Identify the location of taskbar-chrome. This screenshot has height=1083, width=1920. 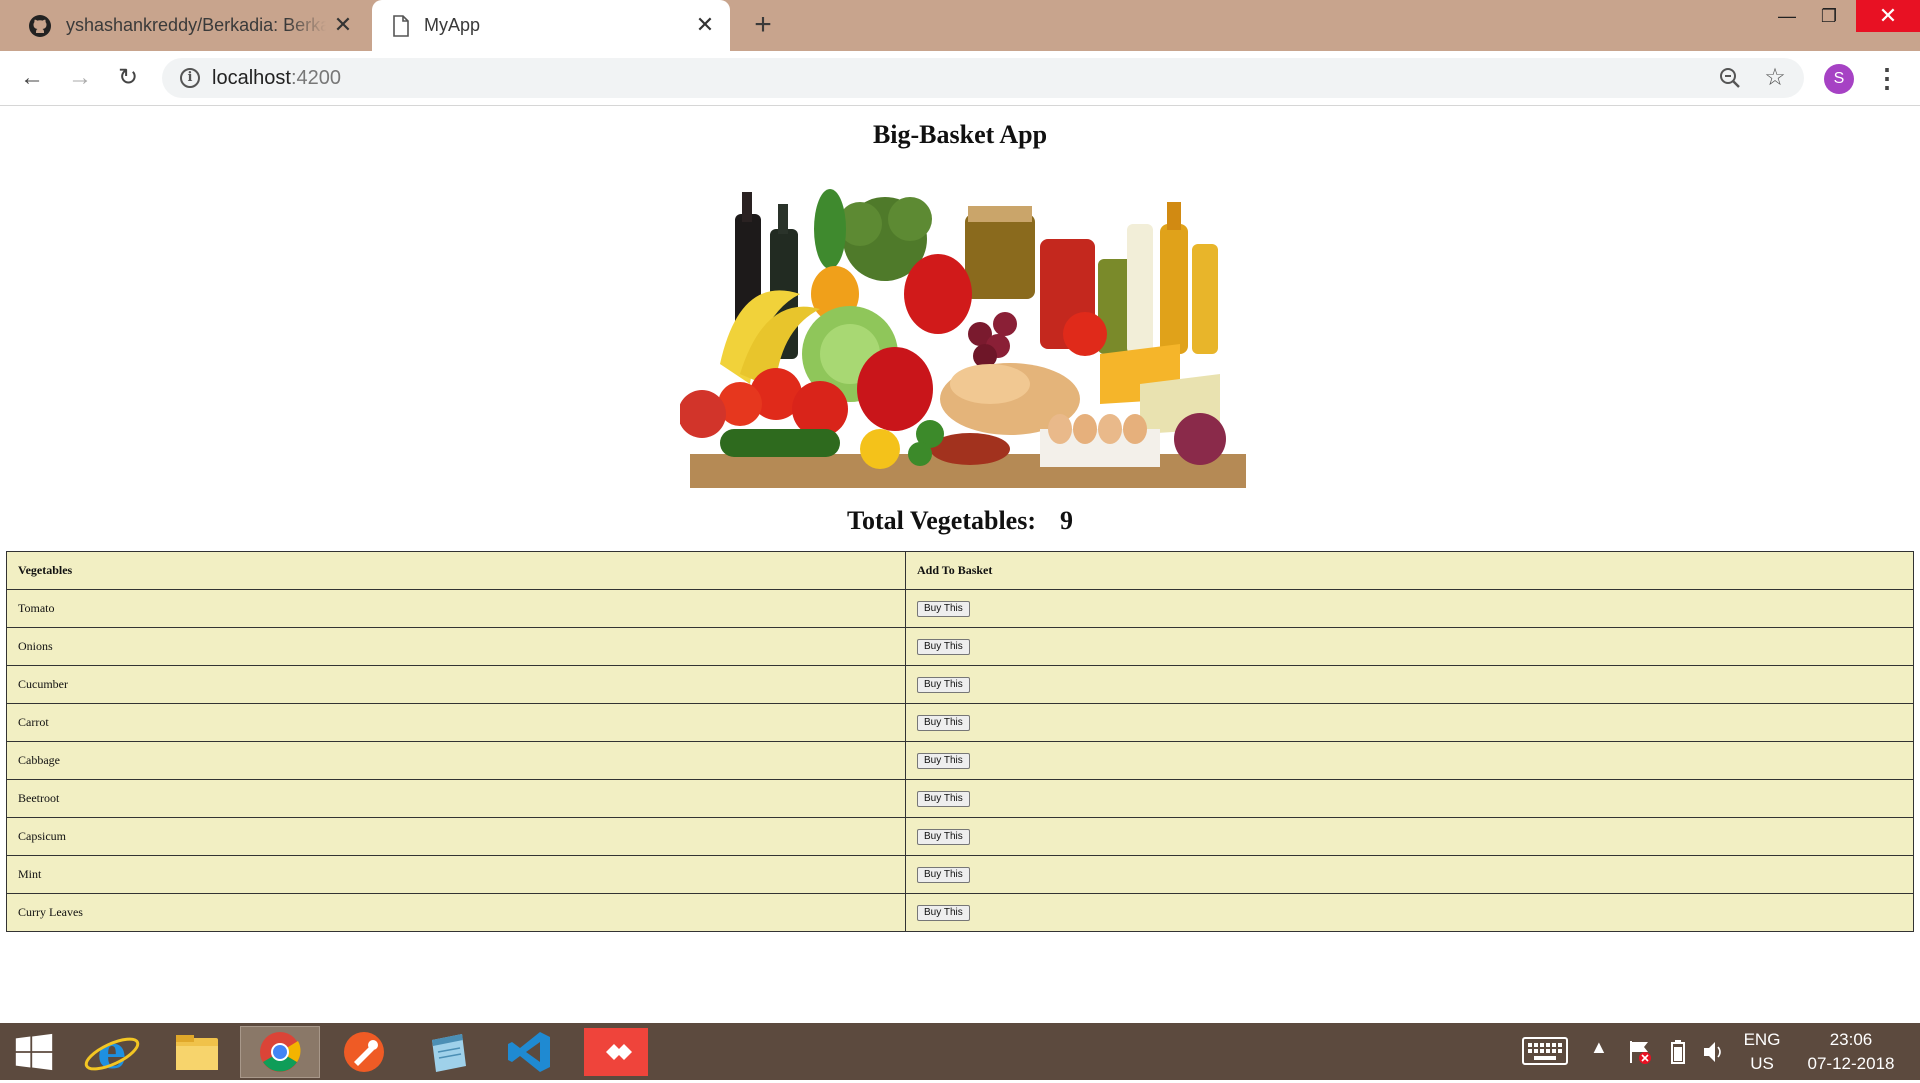
(280, 1052).